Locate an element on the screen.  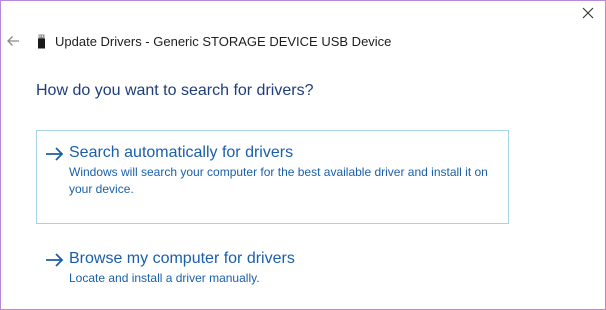
close-button is located at coordinates (588, 13).